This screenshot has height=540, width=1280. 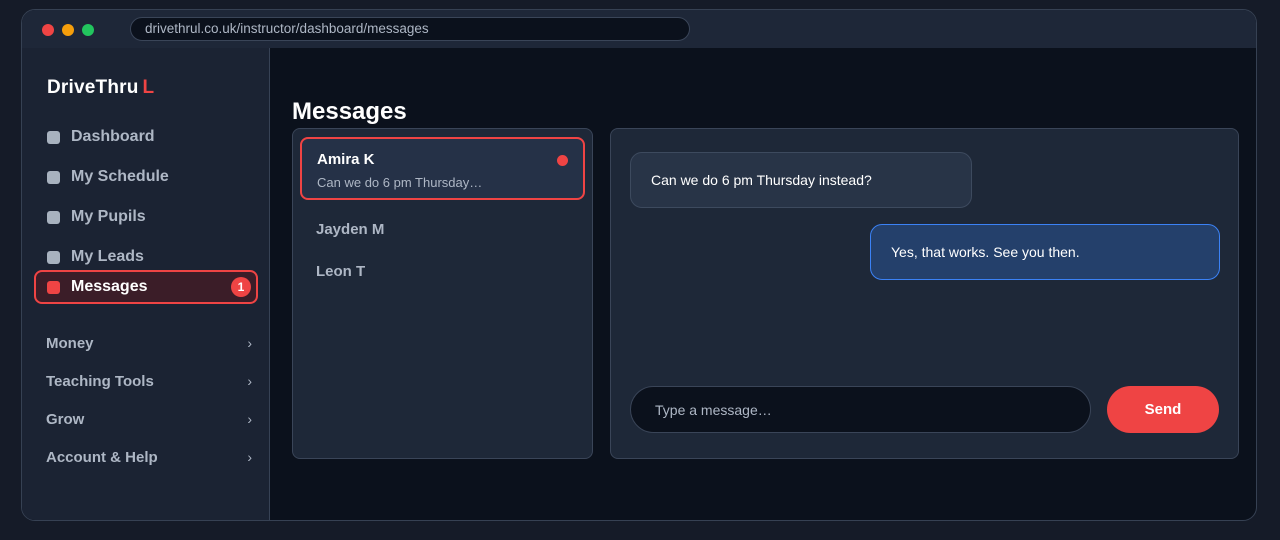 I want to click on sidebar-item-label: My Pupils, so click(x=108, y=216).